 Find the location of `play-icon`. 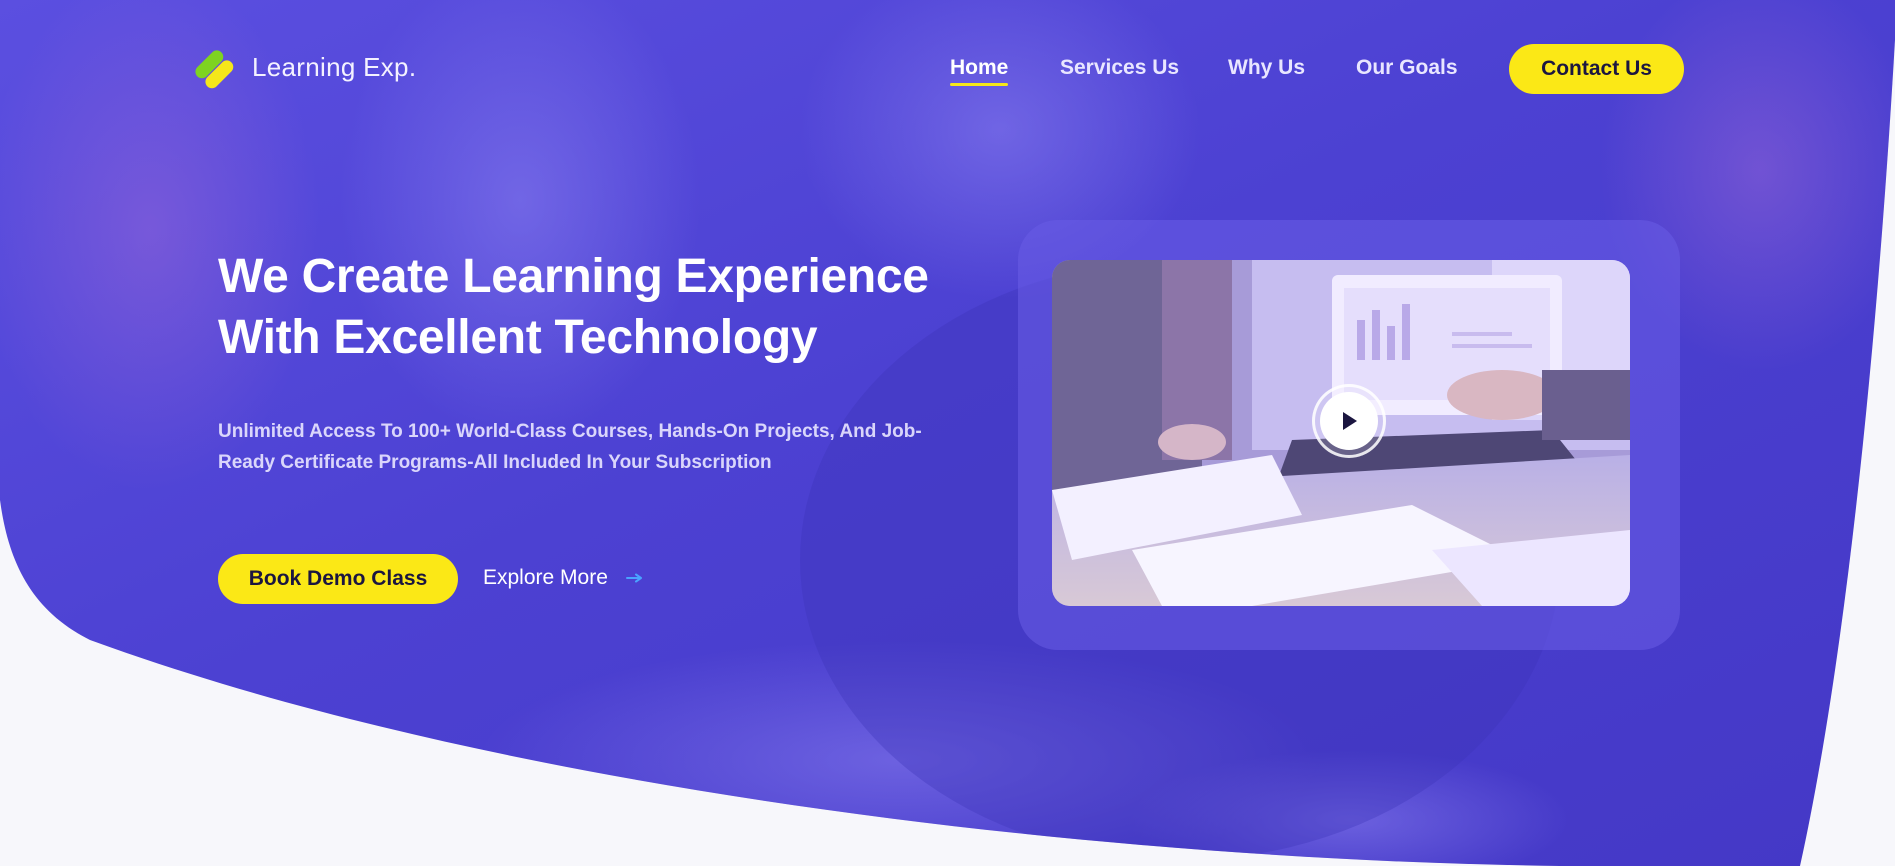

play-icon is located at coordinates (1350, 421).